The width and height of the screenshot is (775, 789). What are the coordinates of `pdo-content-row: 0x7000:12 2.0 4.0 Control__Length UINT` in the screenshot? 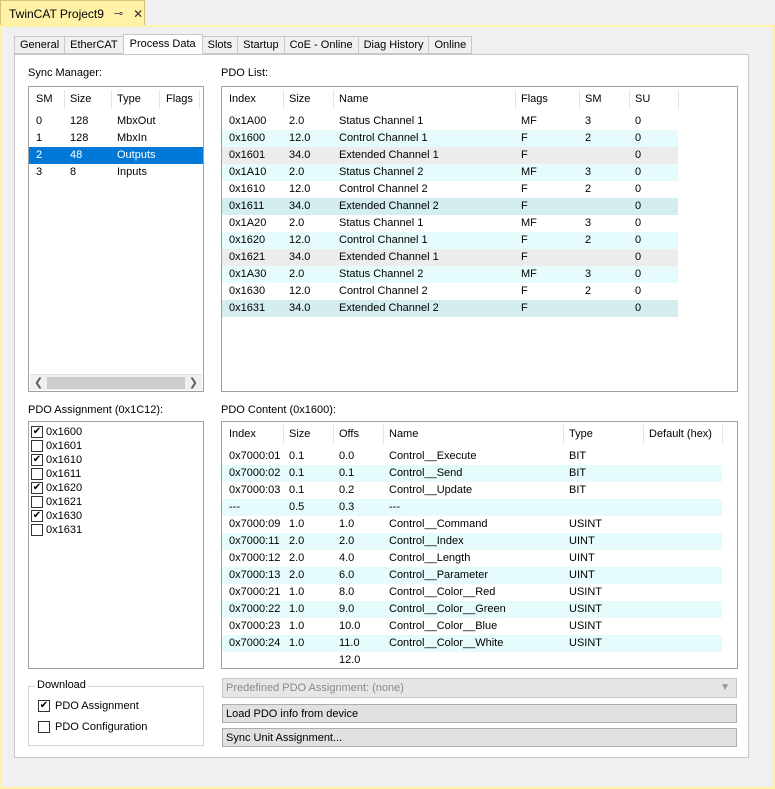 It's located at (472, 558).